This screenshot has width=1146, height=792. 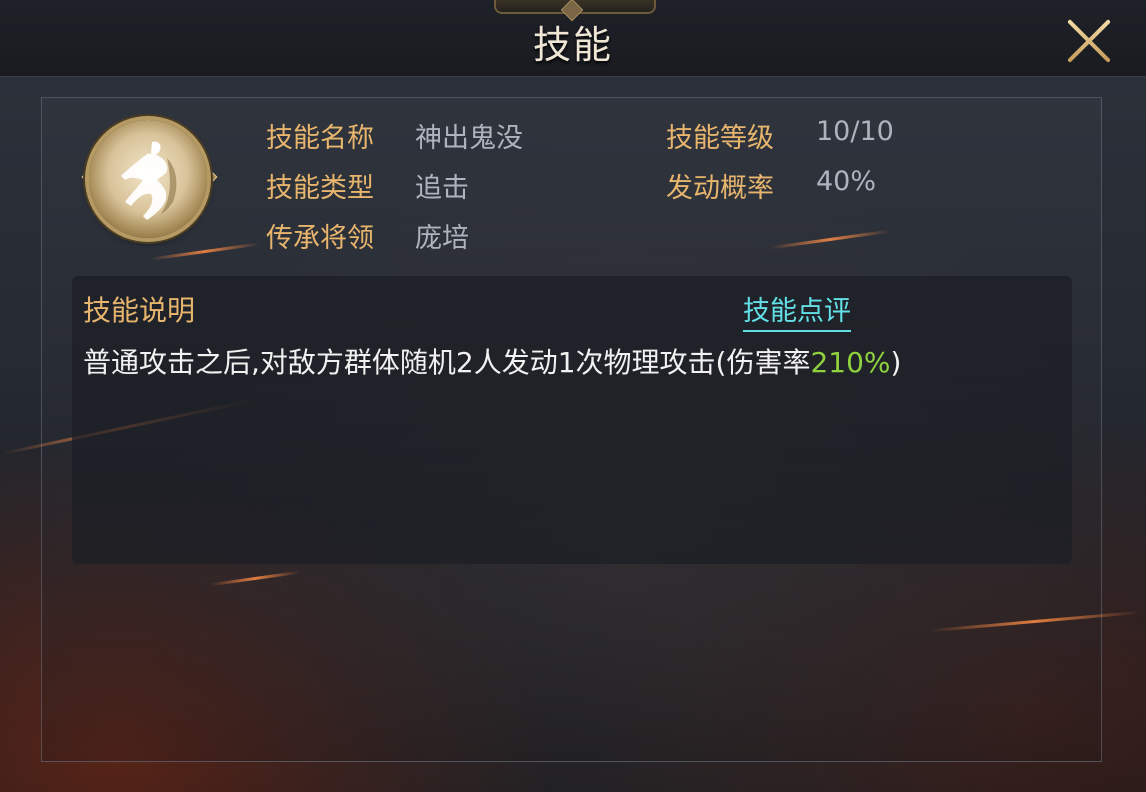 What do you see at coordinates (720, 188) in the screenshot?
I see `trigger-rate-label: 发动概率` at bounding box center [720, 188].